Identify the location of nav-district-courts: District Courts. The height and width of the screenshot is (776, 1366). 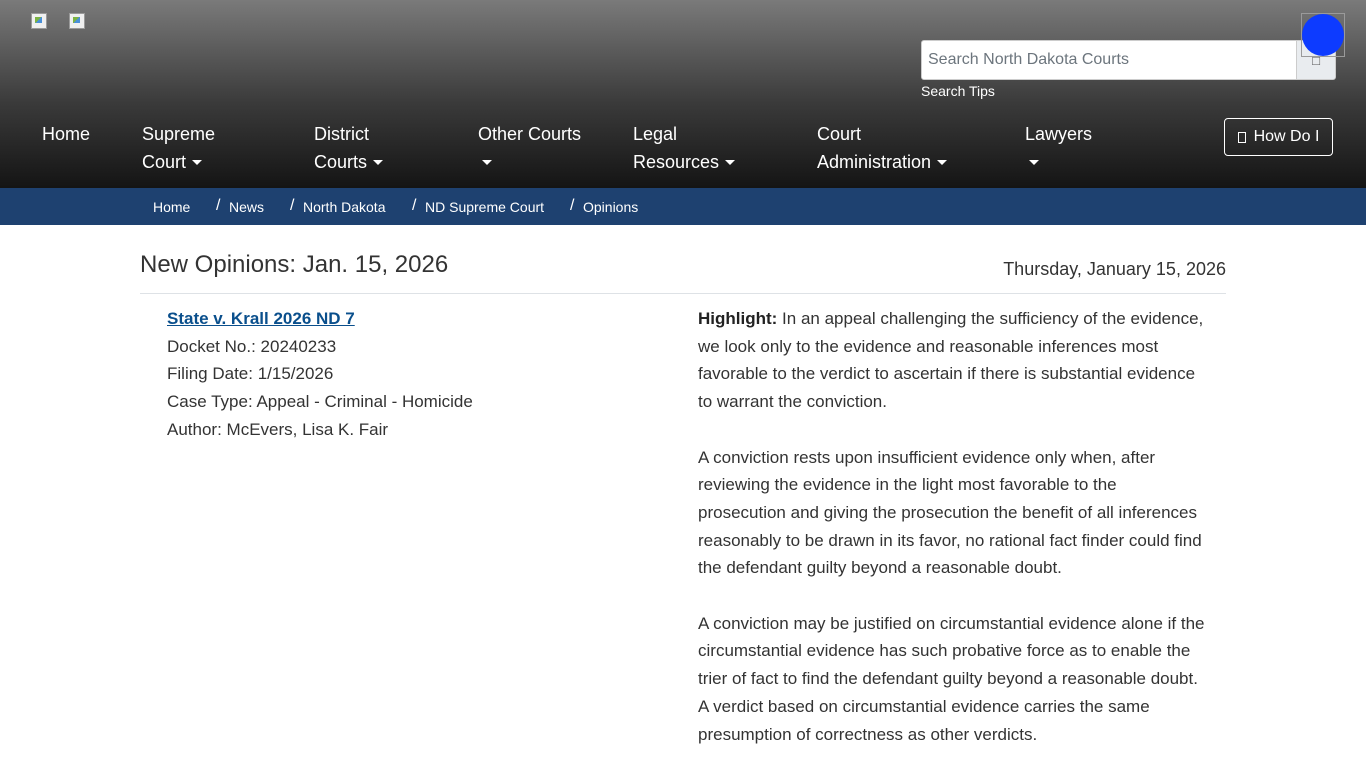
(349, 148).